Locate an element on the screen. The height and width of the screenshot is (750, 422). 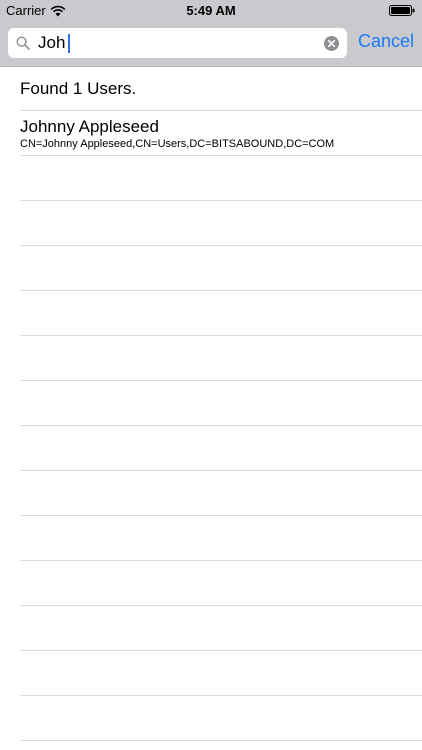
battery-icon is located at coordinates (402, 10).